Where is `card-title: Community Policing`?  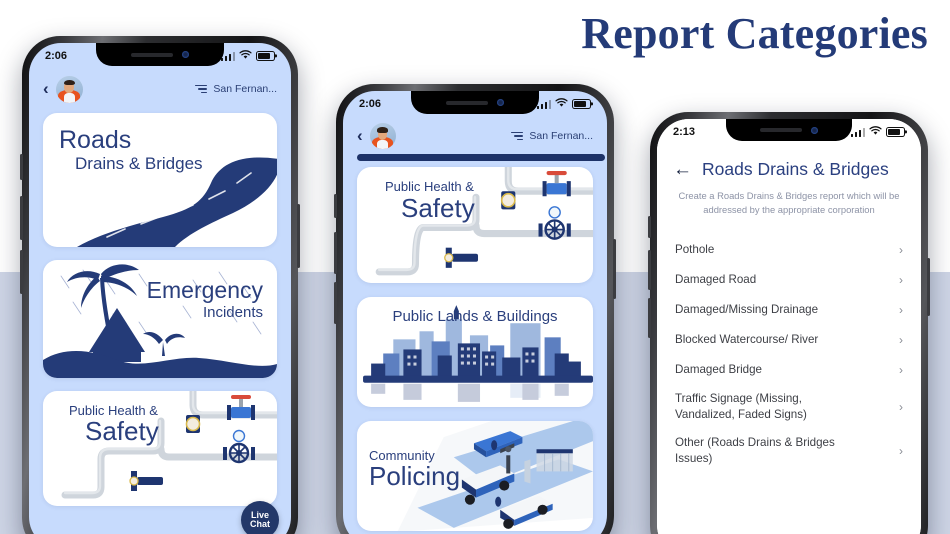
card-title: Community Policing is located at coordinates (415, 470).